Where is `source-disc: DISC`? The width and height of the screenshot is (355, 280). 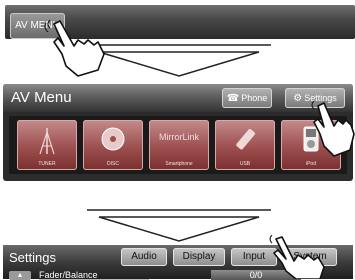 source-disc: DISC is located at coordinates (113, 145).